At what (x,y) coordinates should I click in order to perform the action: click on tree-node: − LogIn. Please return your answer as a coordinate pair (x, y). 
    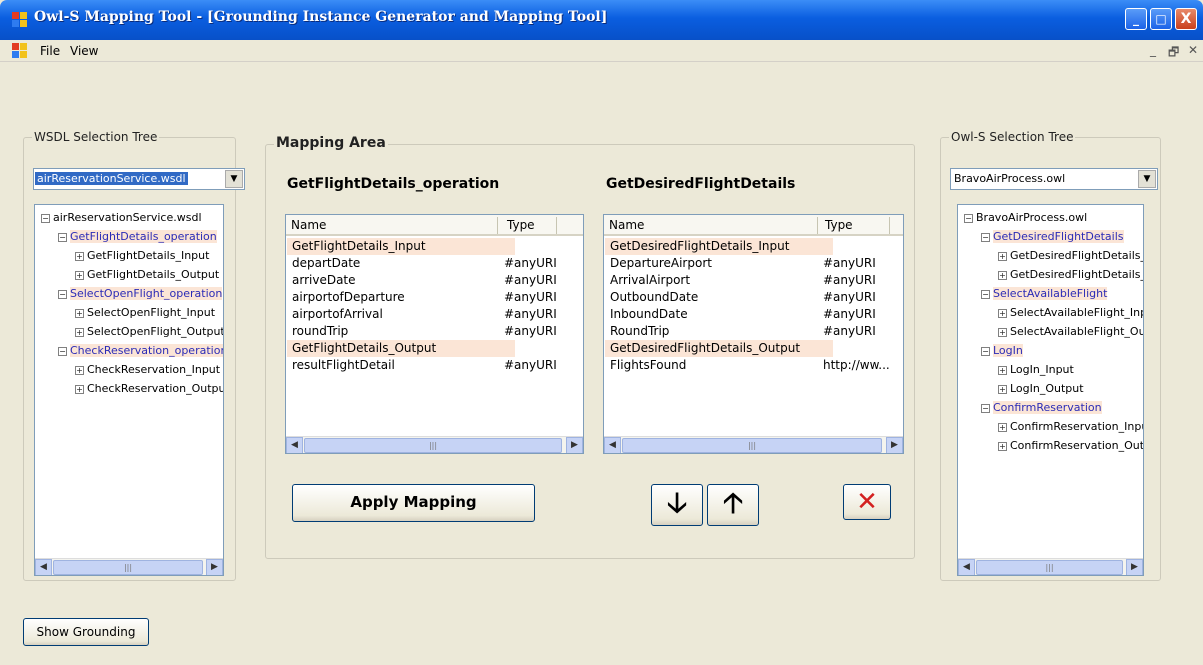
    Looking at the image, I should click on (1002, 350).